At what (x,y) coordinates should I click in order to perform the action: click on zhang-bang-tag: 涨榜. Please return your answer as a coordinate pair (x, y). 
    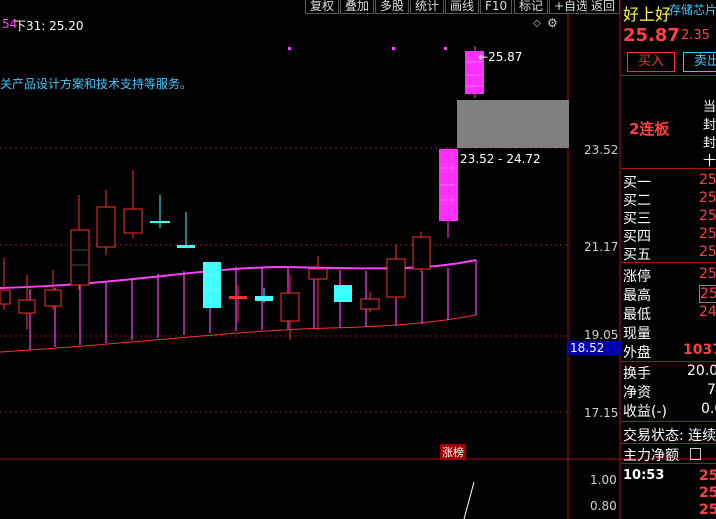
    Looking at the image, I should click on (453, 452).